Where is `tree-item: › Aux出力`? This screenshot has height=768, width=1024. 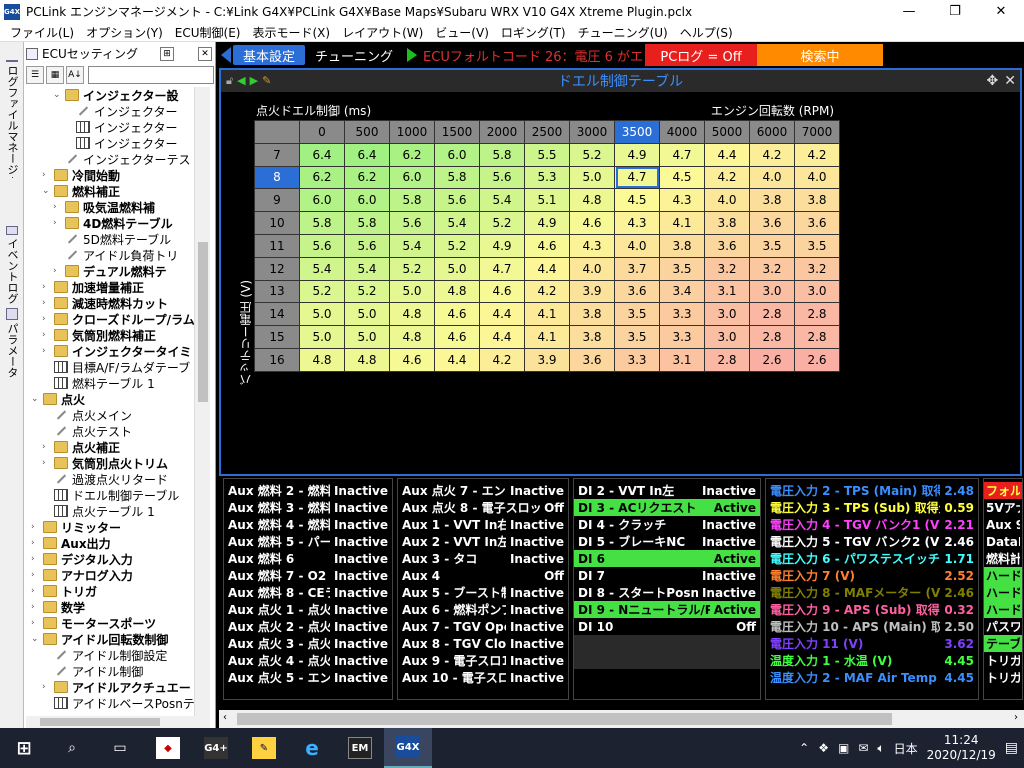
tree-item: › Aux出力 is located at coordinates (71, 543).